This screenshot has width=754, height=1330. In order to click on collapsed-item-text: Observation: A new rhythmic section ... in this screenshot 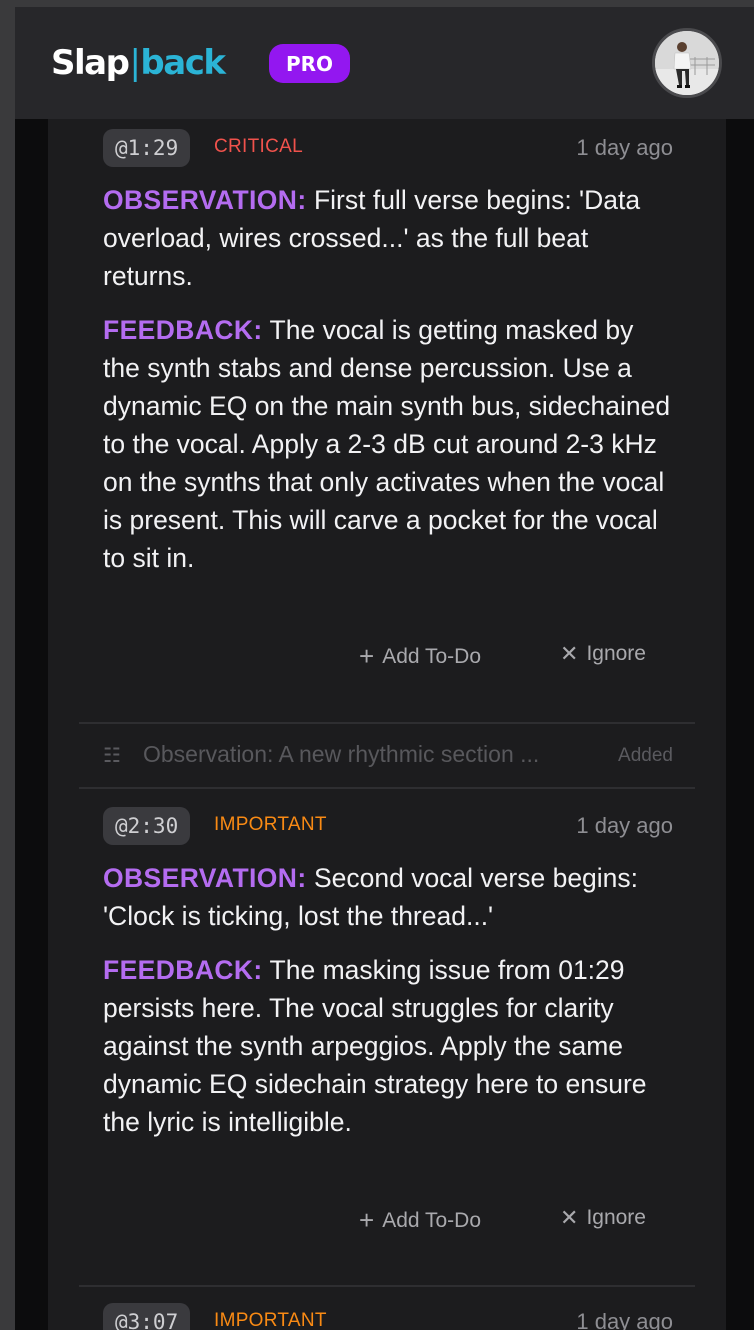, I will do `click(341, 754)`.